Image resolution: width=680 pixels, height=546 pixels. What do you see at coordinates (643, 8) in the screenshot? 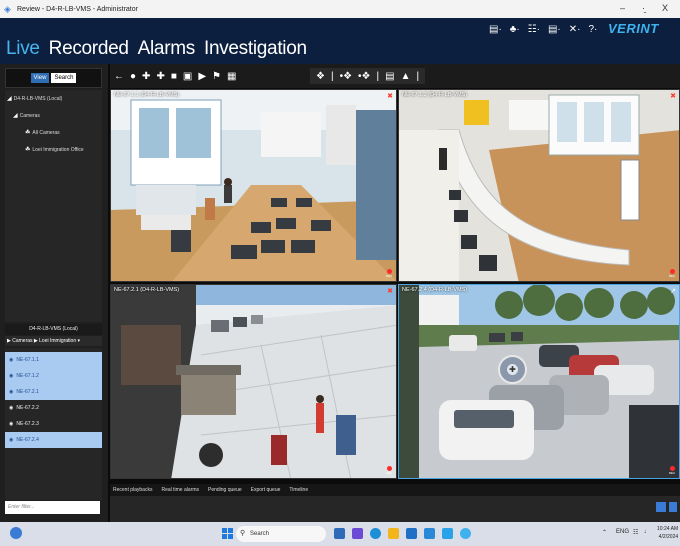
I see `maximize-button: ·̱` at bounding box center [643, 8].